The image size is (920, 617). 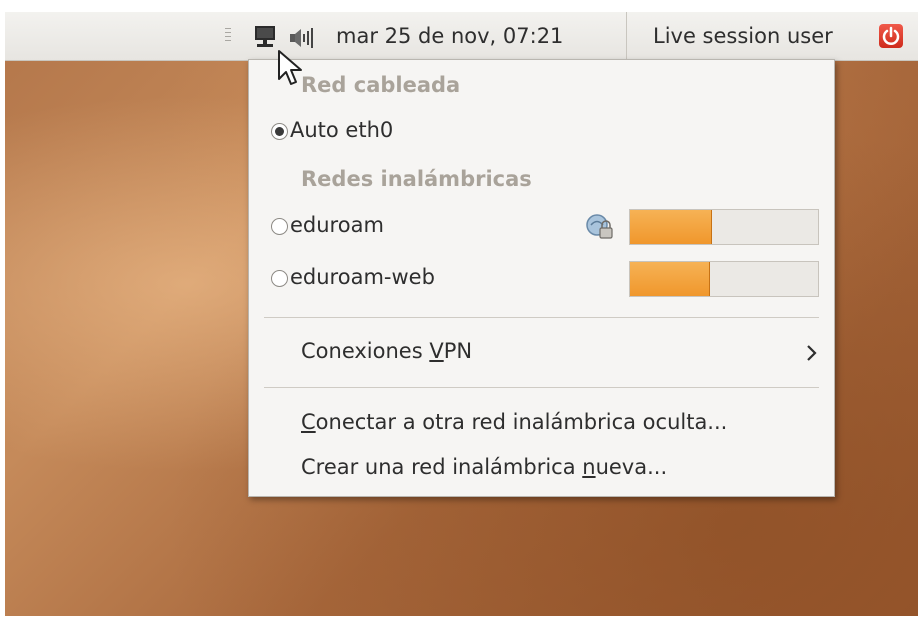 I want to click on network-item-eduroam-web: eduroam-web, so click(x=541, y=279).